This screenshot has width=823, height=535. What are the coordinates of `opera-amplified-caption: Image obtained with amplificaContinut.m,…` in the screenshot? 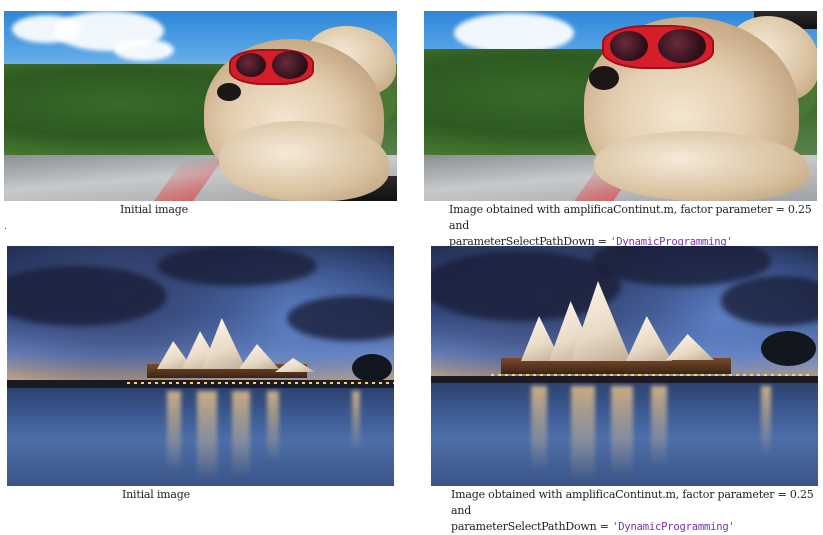 It's located at (636, 511).